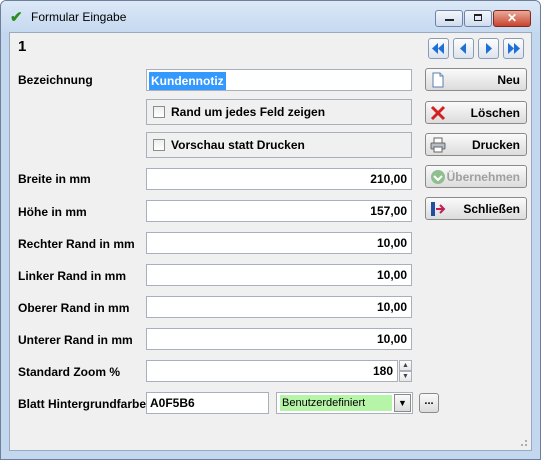 The image size is (541, 460). What do you see at coordinates (279, 211) in the screenshot?
I see `hoehe-input: 157,00` at bounding box center [279, 211].